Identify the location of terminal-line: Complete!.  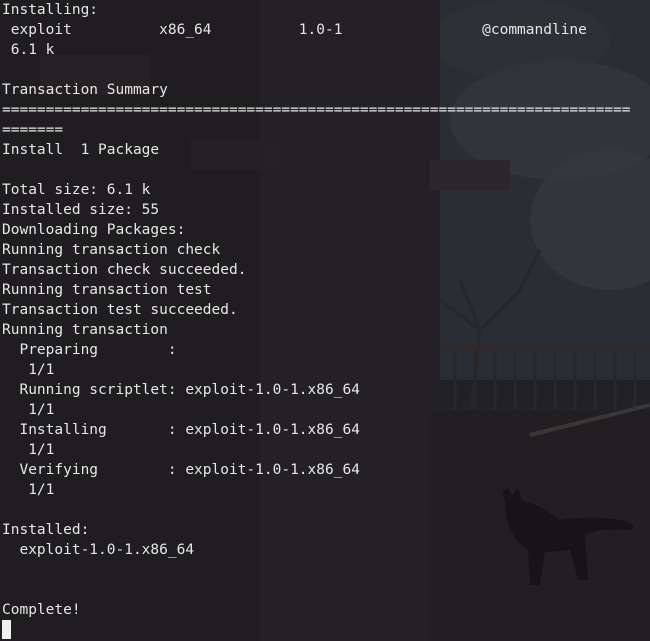
(41, 610).